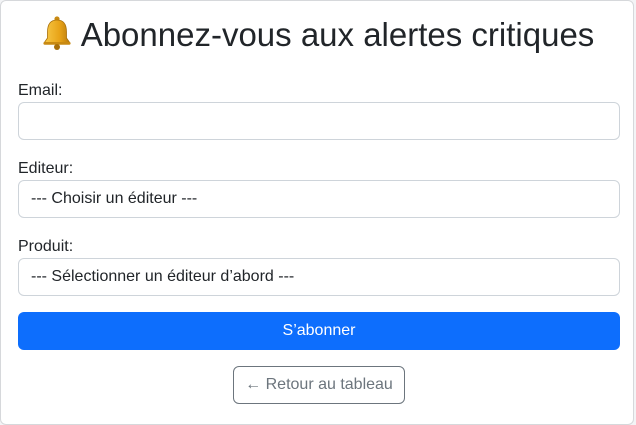  What do you see at coordinates (46, 168) in the screenshot?
I see `editor-label: Editeur:` at bounding box center [46, 168].